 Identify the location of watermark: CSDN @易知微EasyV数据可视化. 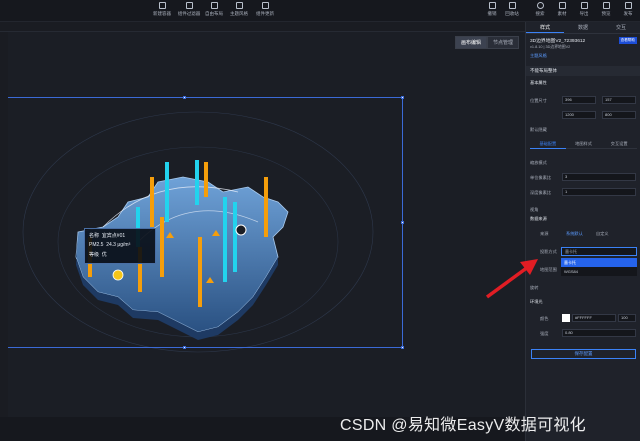
(463, 425).